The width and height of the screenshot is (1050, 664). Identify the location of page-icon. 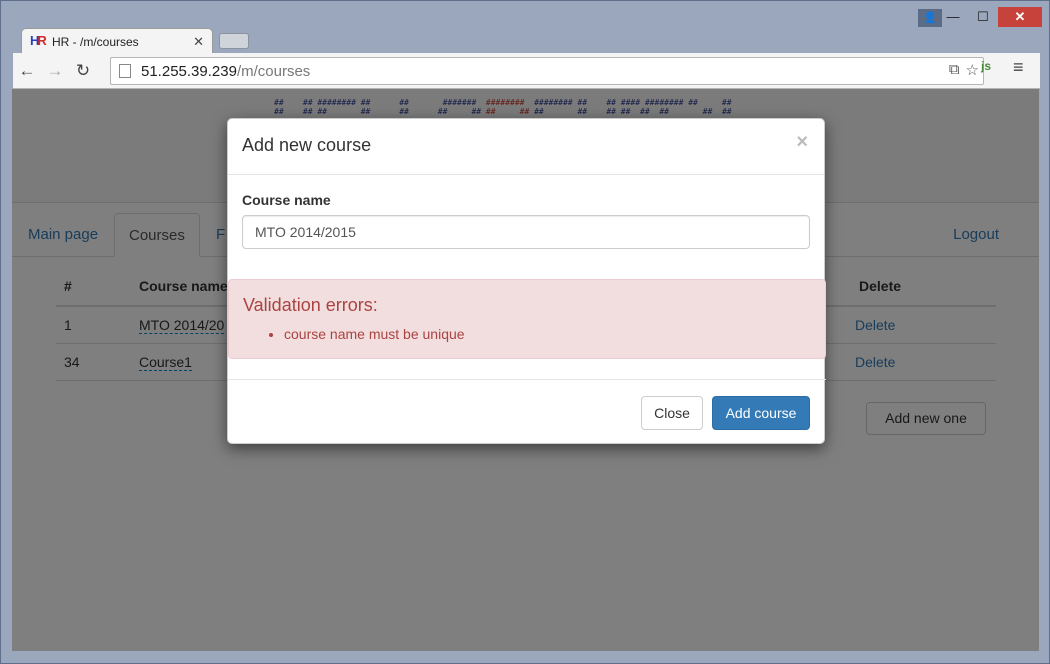
(125, 71).